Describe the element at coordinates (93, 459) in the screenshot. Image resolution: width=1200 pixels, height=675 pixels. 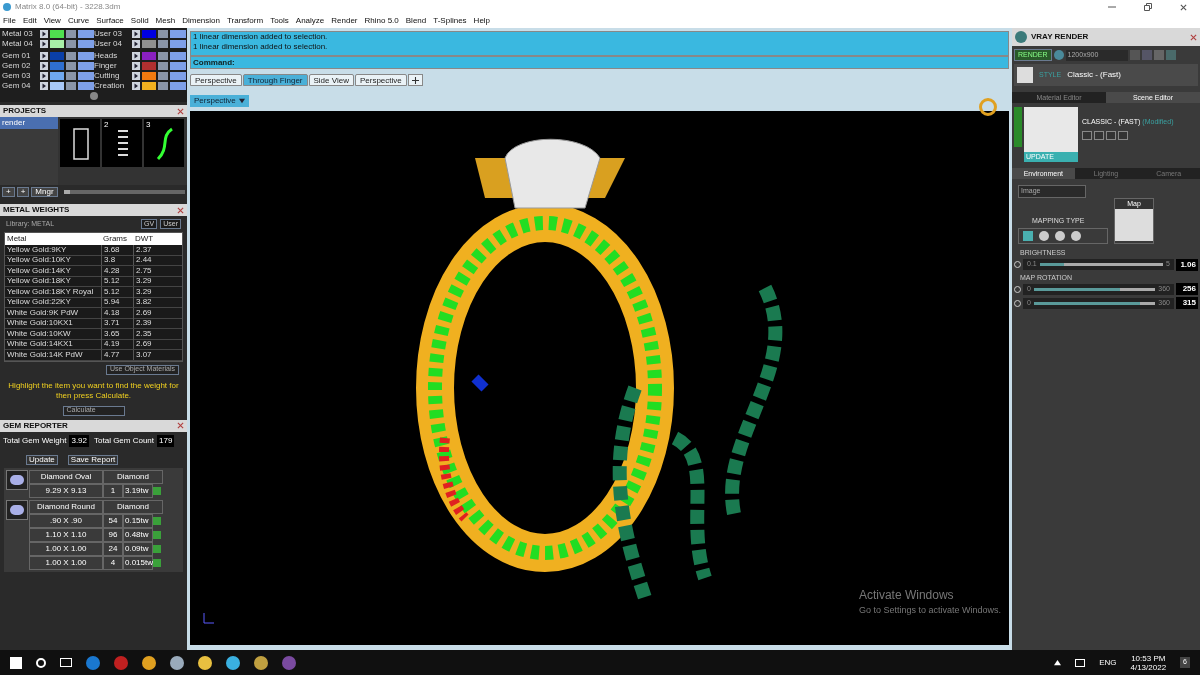
I see `save-report-button: Save Report` at that location.